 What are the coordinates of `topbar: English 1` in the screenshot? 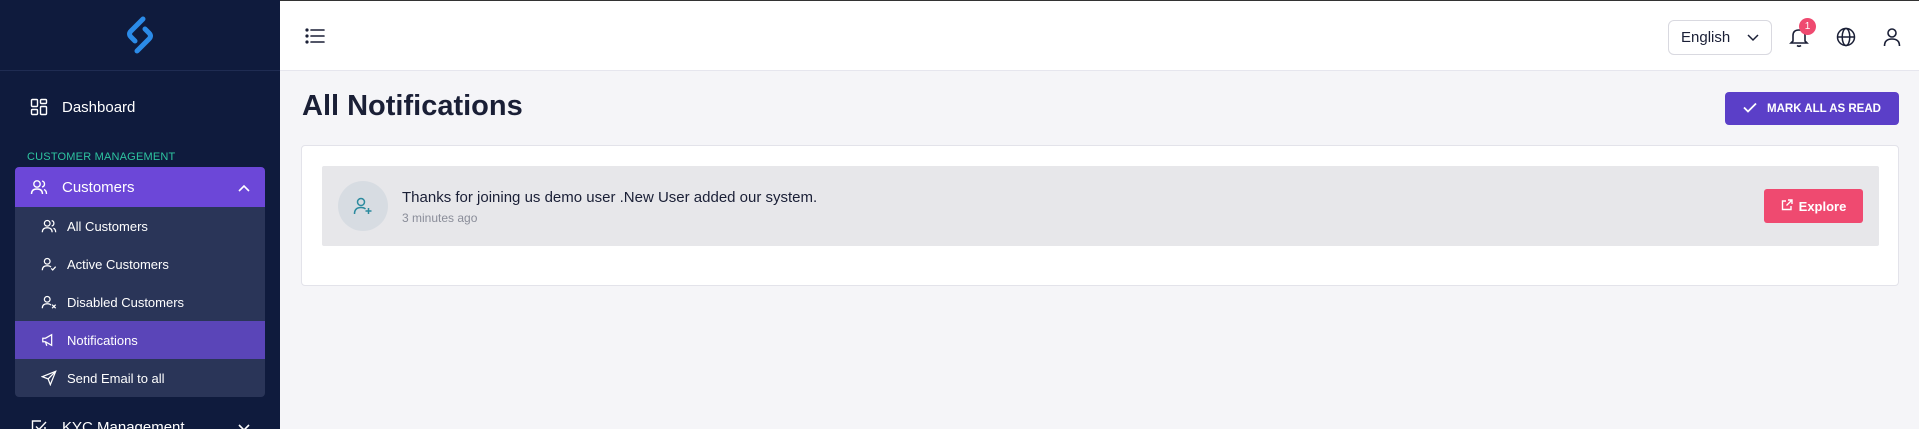 It's located at (1099, 35).